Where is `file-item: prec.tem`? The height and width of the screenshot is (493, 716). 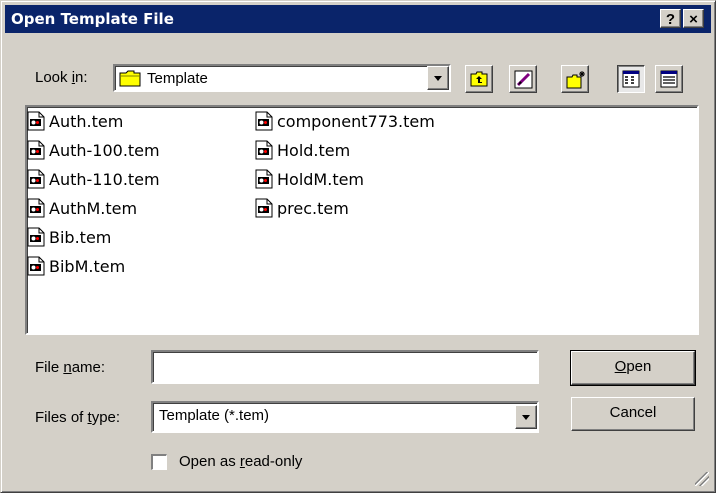 file-item: prec.tem is located at coordinates (302, 208).